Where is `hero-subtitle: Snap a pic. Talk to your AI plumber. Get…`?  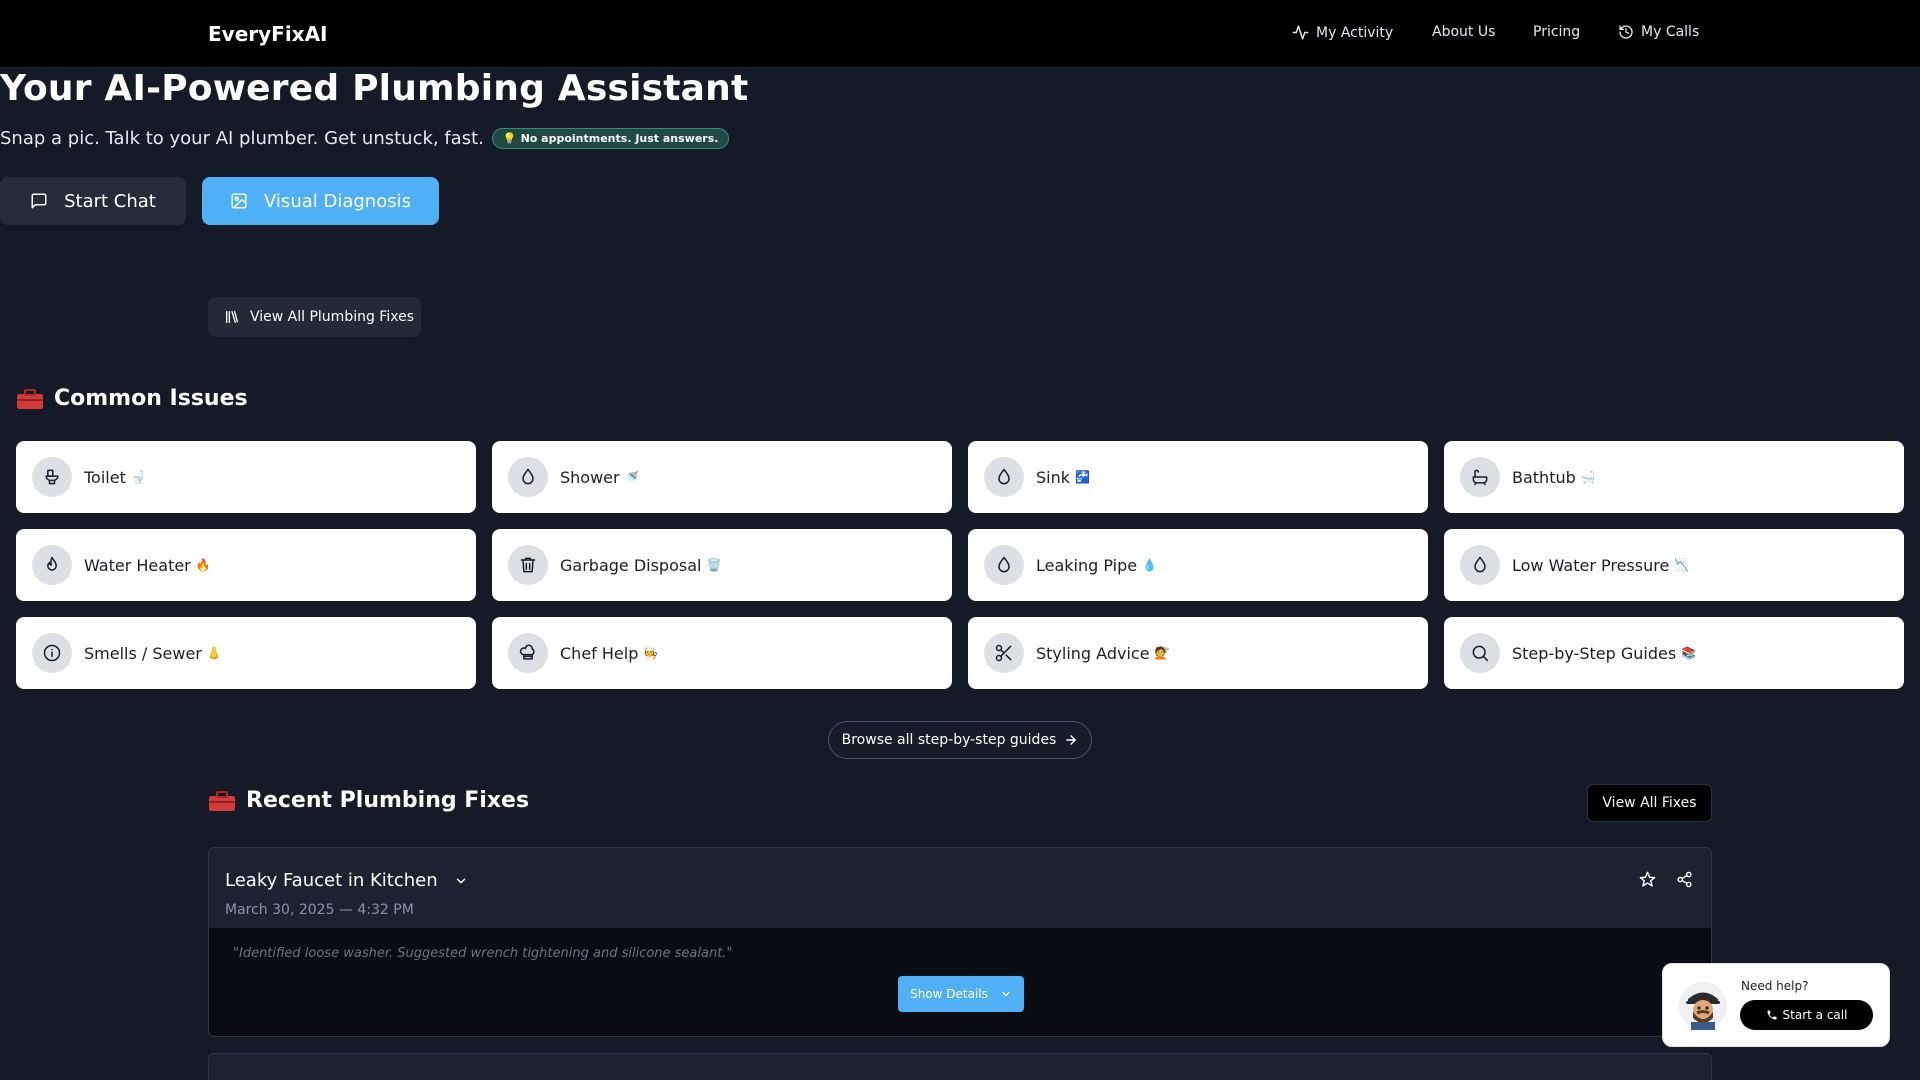
hero-subtitle: Snap a pic. Talk to your AI plumber. Get… is located at coordinates (365, 138).